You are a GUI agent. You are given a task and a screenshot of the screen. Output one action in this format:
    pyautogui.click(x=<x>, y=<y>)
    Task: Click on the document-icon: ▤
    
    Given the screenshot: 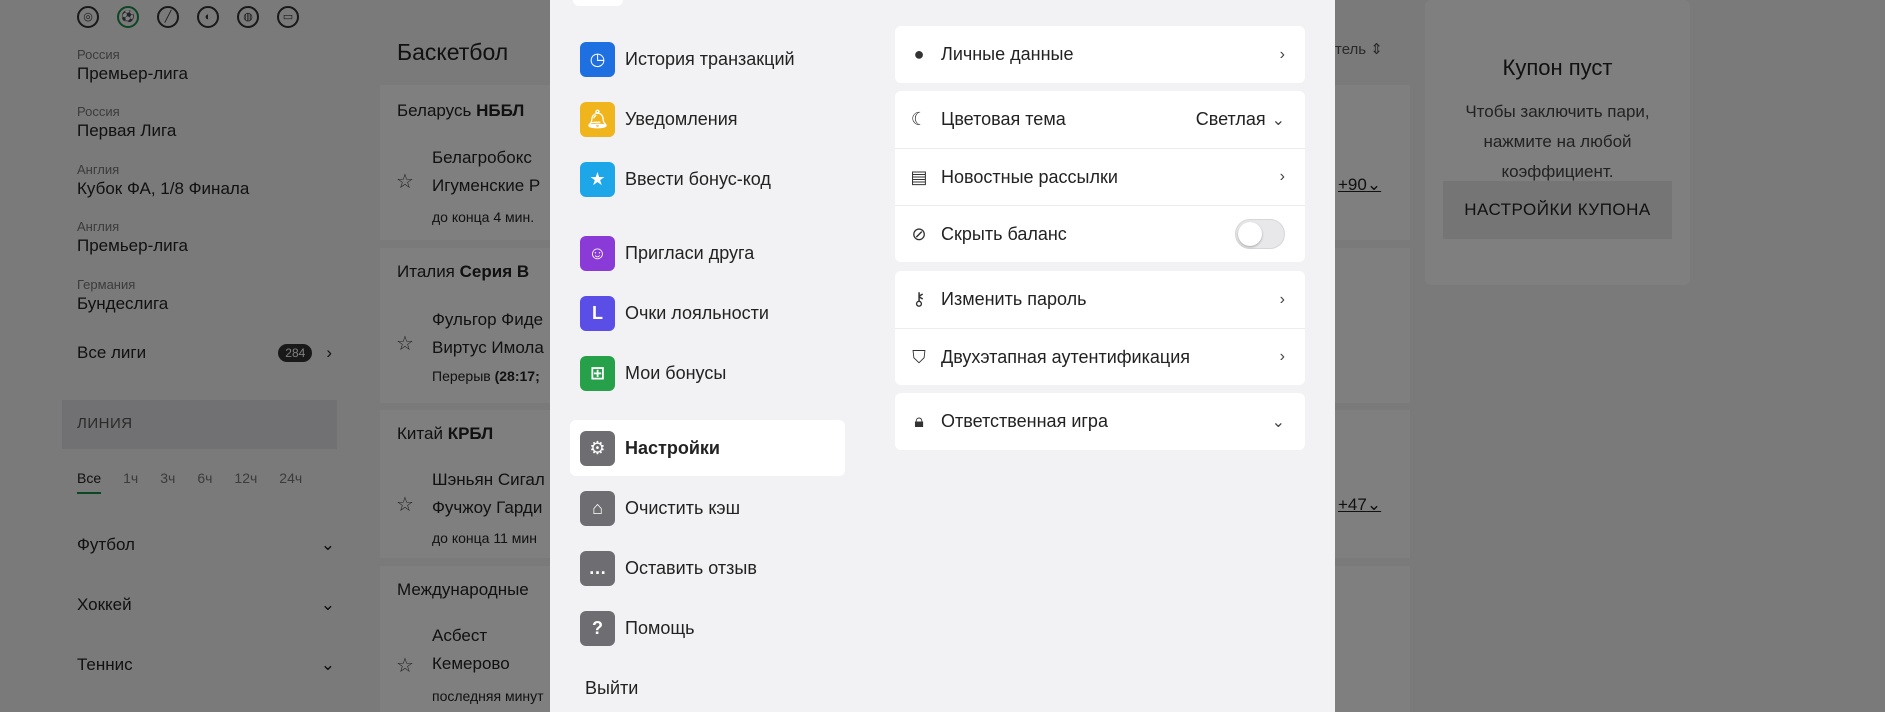 What is the action you would take?
    pyautogui.click(x=919, y=176)
    